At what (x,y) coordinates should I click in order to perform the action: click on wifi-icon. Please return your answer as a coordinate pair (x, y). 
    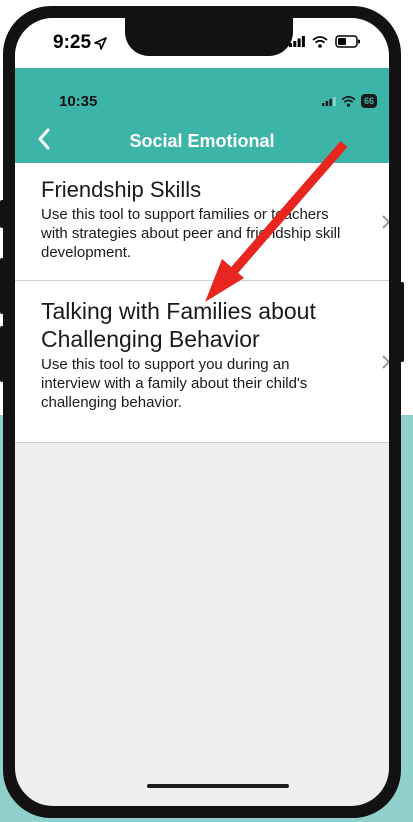
    Looking at the image, I should click on (320, 41).